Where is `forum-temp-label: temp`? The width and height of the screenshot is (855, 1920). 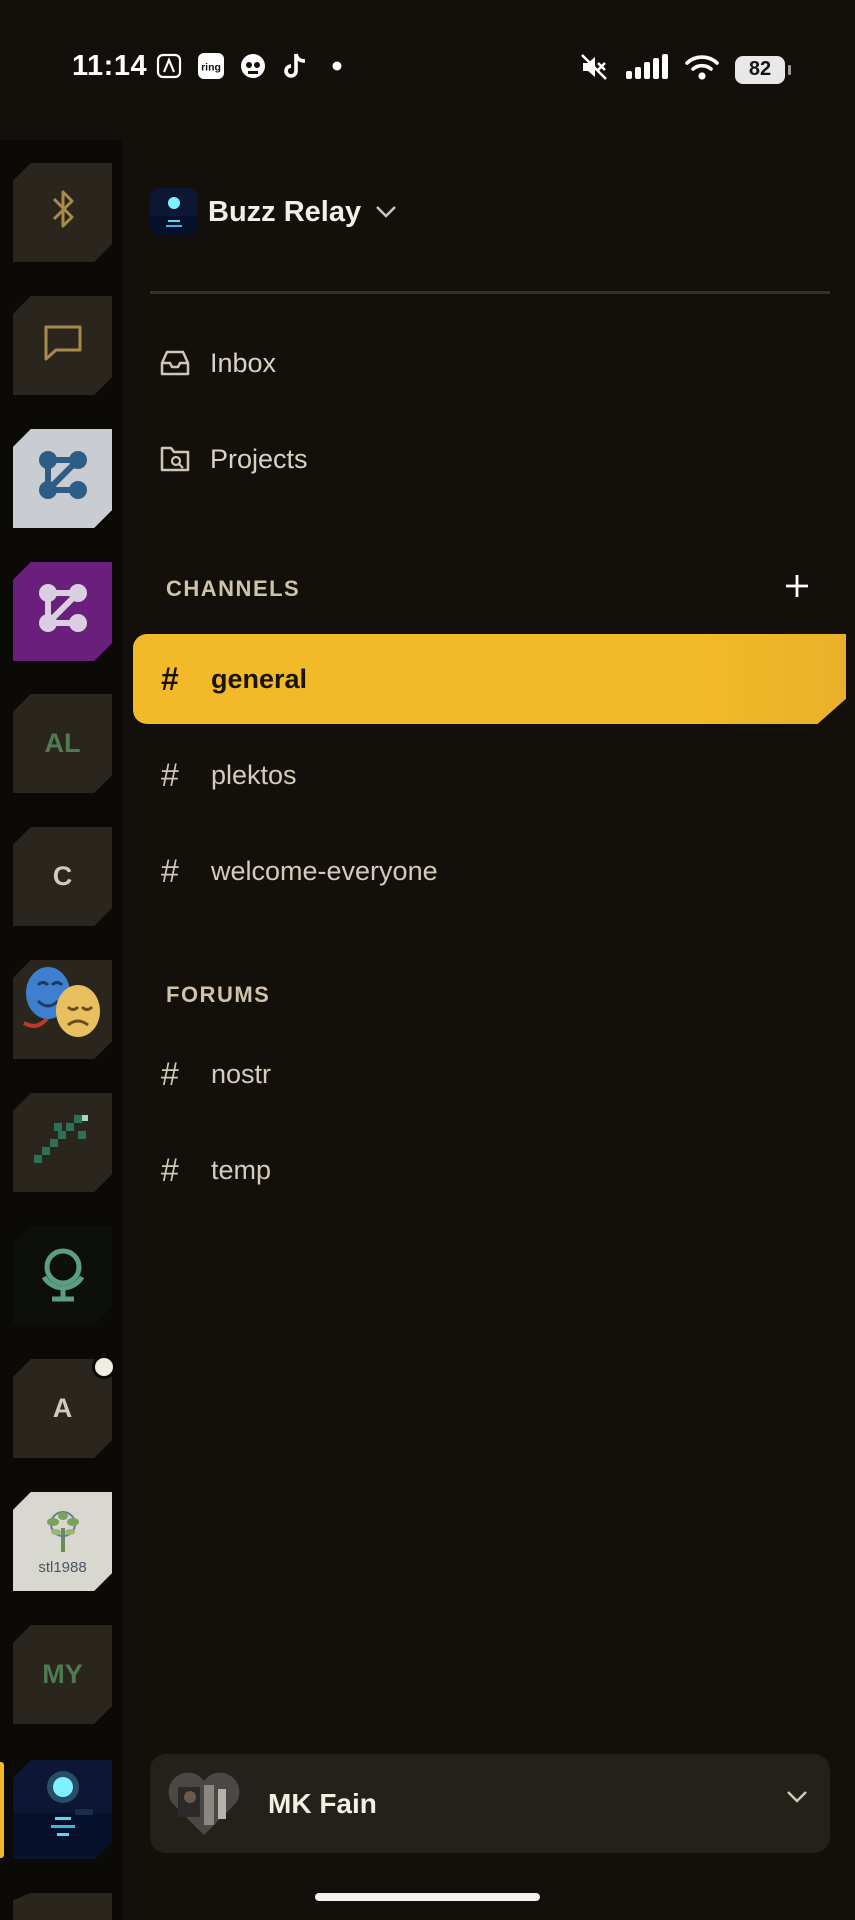
forum-temp-label: temp is located at coordinates (241, 1169).